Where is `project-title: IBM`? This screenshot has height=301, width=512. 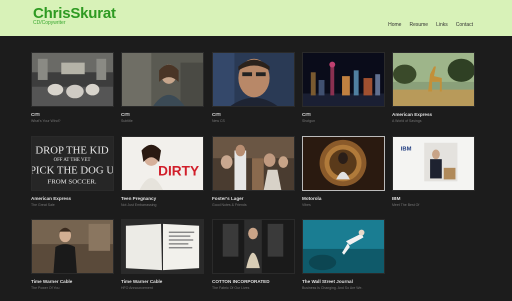 project-title: IBM is located at coordinates (396, 198).